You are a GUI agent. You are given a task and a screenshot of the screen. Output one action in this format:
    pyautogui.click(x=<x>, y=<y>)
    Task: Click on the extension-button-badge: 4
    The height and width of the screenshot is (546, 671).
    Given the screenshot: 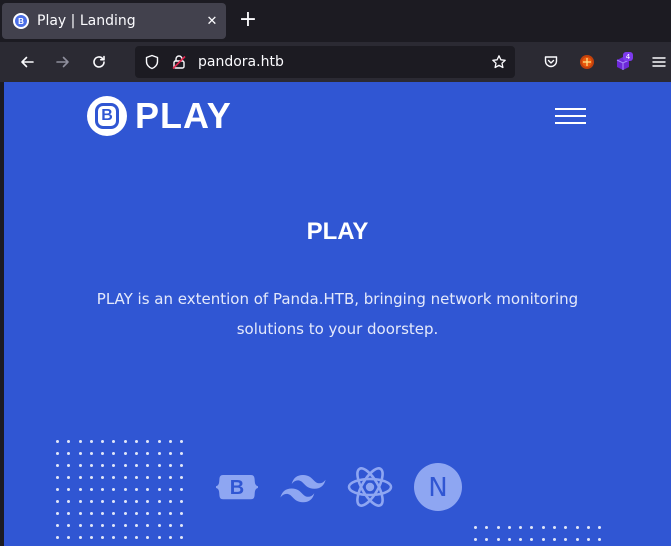 What is the action you would take?
    pyautogui.click(x=623, y=62)
    